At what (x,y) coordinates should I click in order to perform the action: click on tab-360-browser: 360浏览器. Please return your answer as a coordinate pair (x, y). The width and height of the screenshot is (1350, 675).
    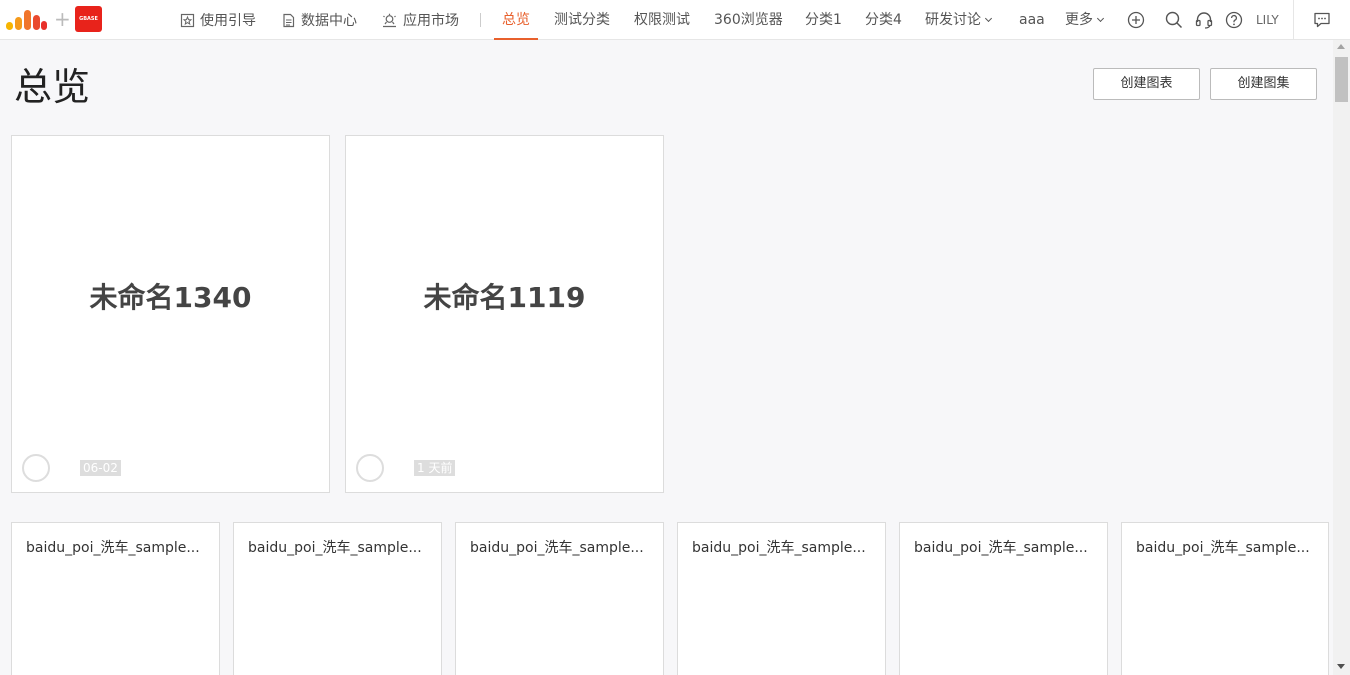
    Looking at the image, I should click on (748, 20).